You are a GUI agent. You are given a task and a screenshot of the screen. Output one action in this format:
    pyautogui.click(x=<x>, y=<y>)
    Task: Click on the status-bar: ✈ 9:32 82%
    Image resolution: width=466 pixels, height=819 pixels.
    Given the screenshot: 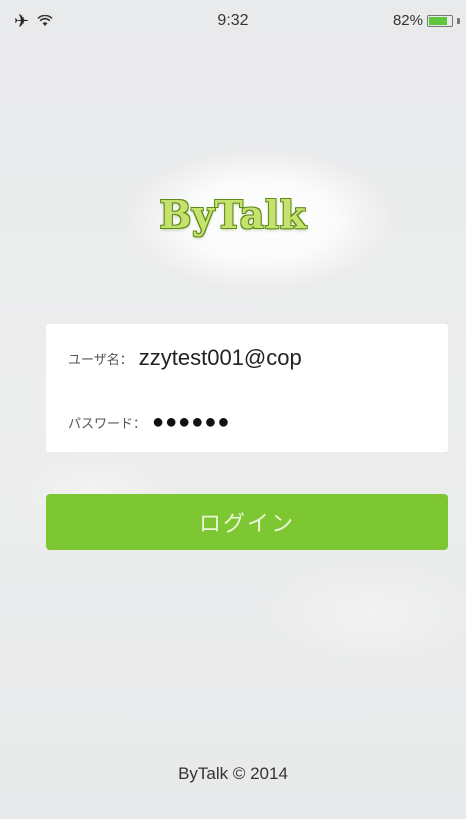 What is the action you would take?
    pyautogui.click(x=233, y=22)
    